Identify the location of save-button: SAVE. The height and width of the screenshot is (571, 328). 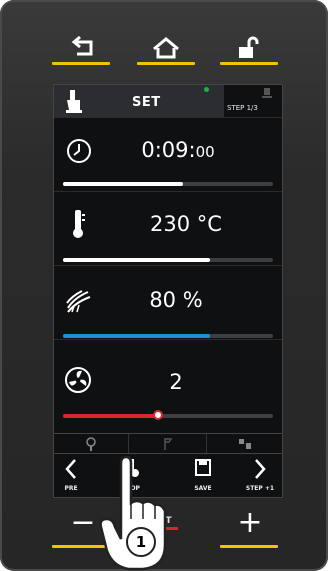
(203, 476).